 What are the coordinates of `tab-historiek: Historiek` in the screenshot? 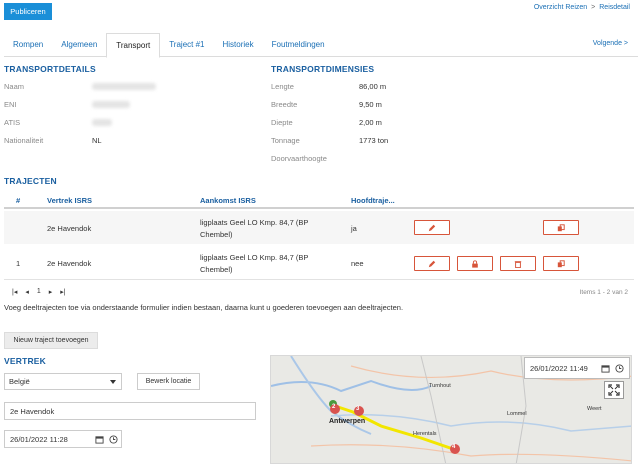 It's located at (238, 45).